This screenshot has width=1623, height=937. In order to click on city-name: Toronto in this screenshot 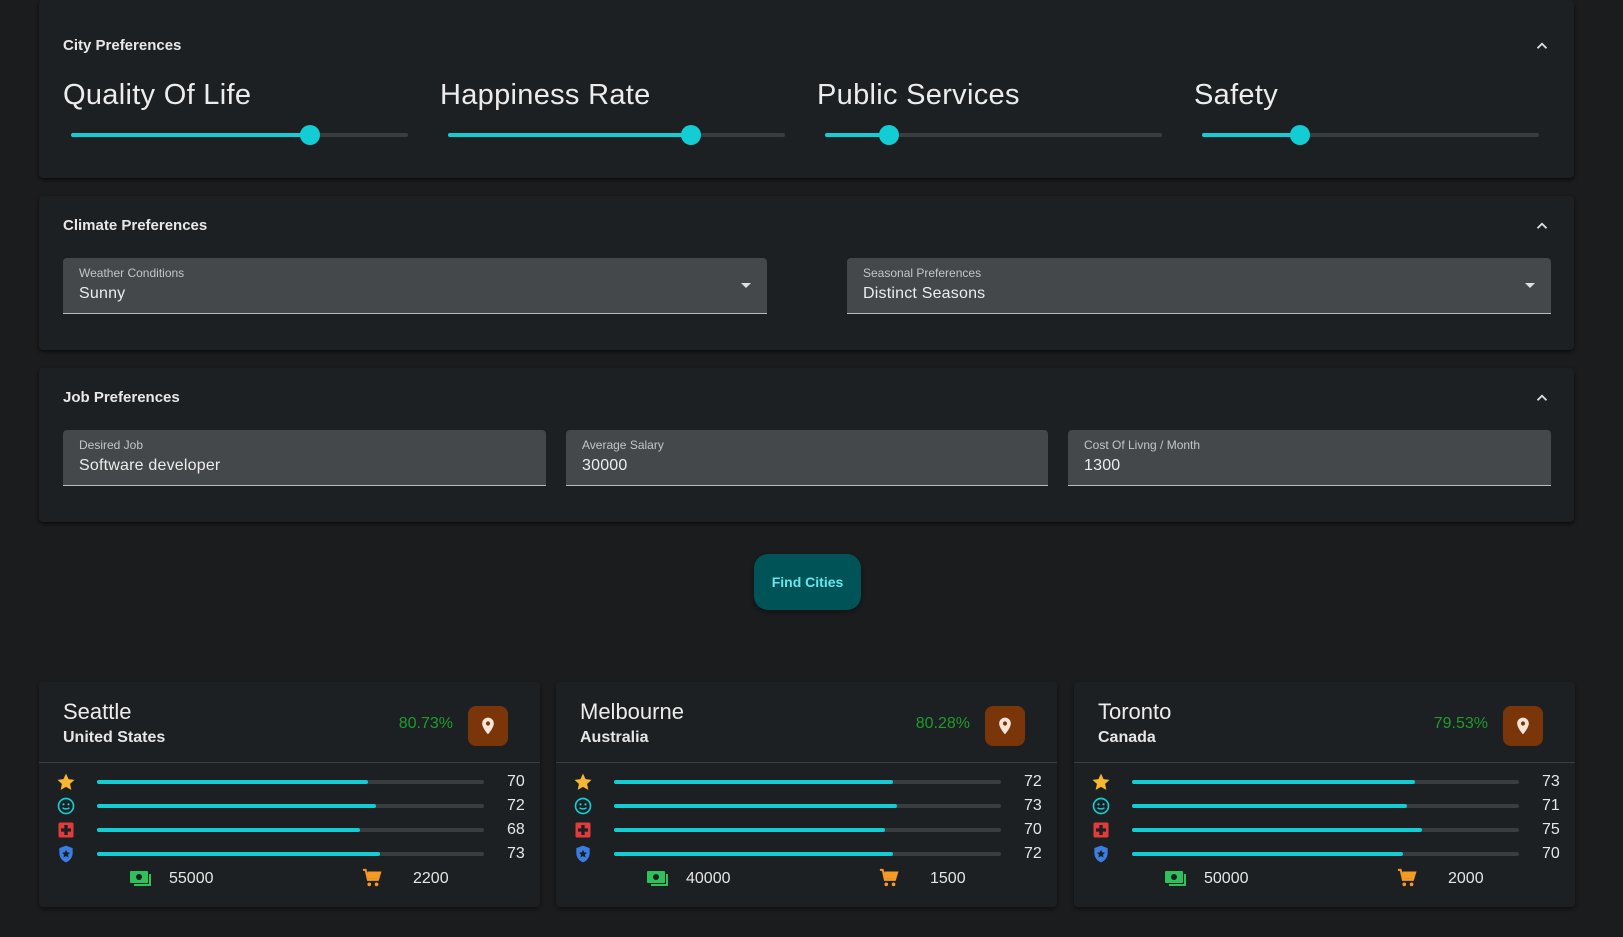, I will do `click(1135, 711)`.